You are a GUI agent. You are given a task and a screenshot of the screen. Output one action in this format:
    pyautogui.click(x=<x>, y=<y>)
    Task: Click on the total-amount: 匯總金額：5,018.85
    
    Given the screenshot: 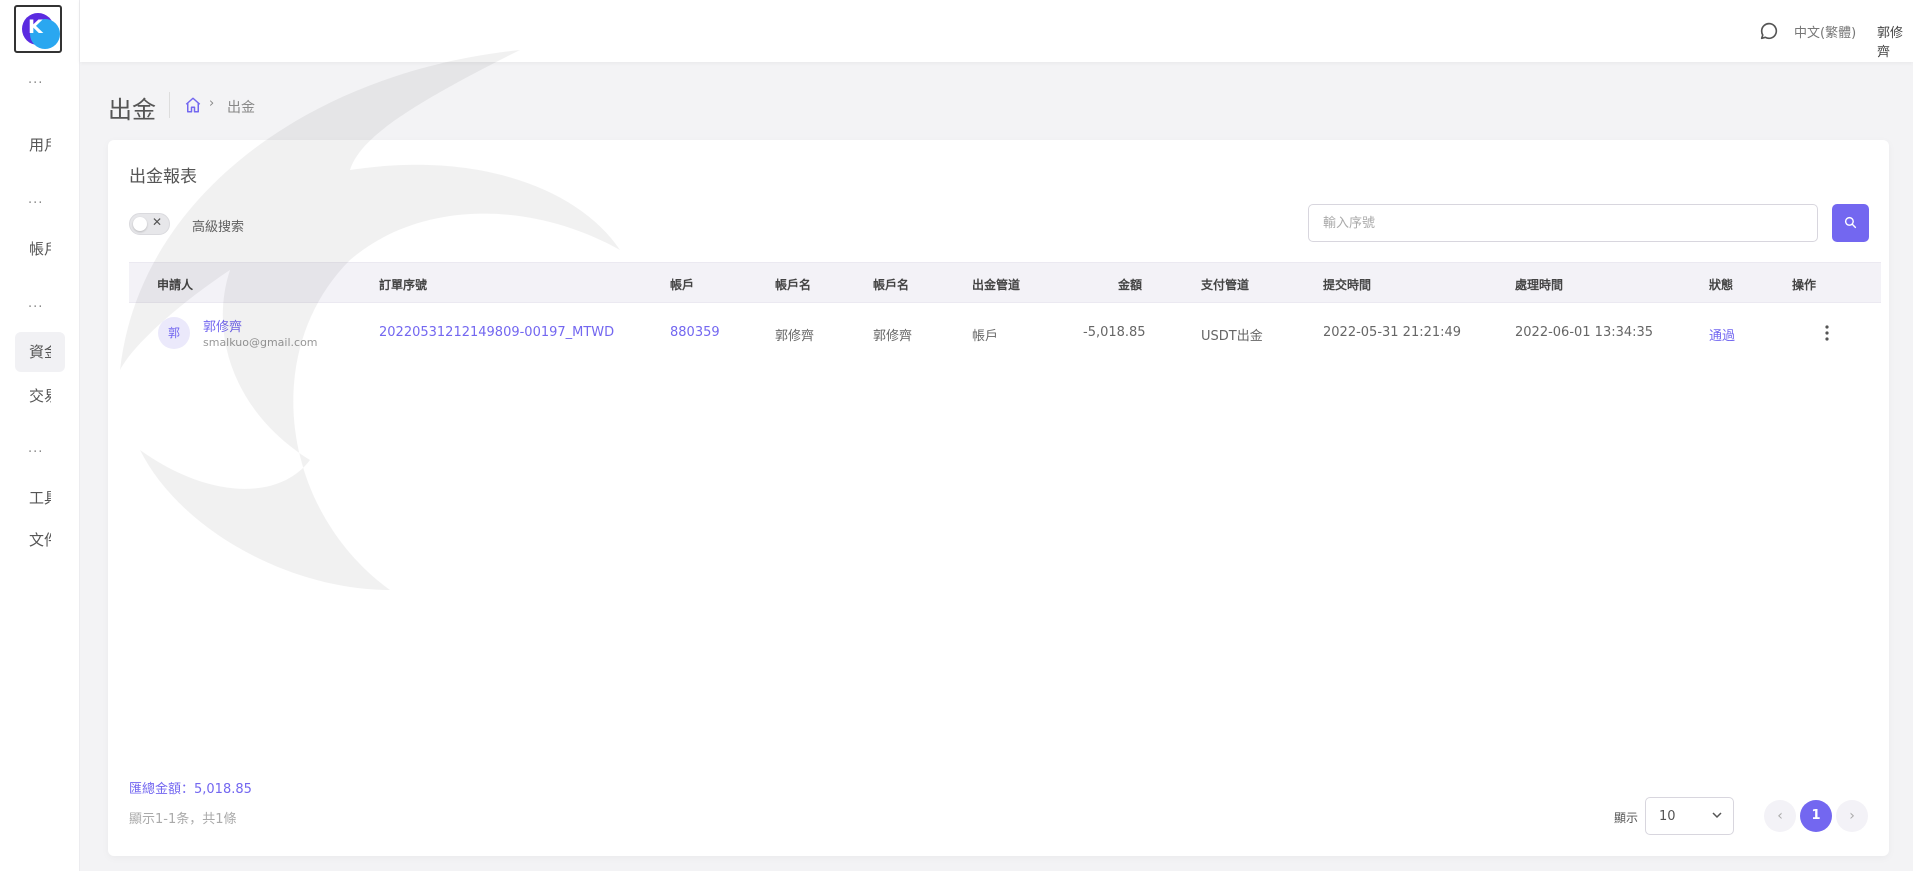 What is the action you would take?
    pyautogui.click(x=190, y=789)
    